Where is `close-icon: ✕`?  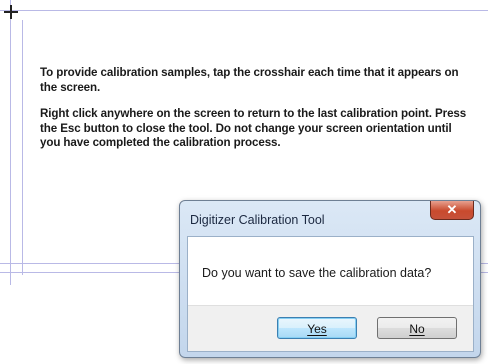 close-icon: ✕ is located at coordinates (452, 209).